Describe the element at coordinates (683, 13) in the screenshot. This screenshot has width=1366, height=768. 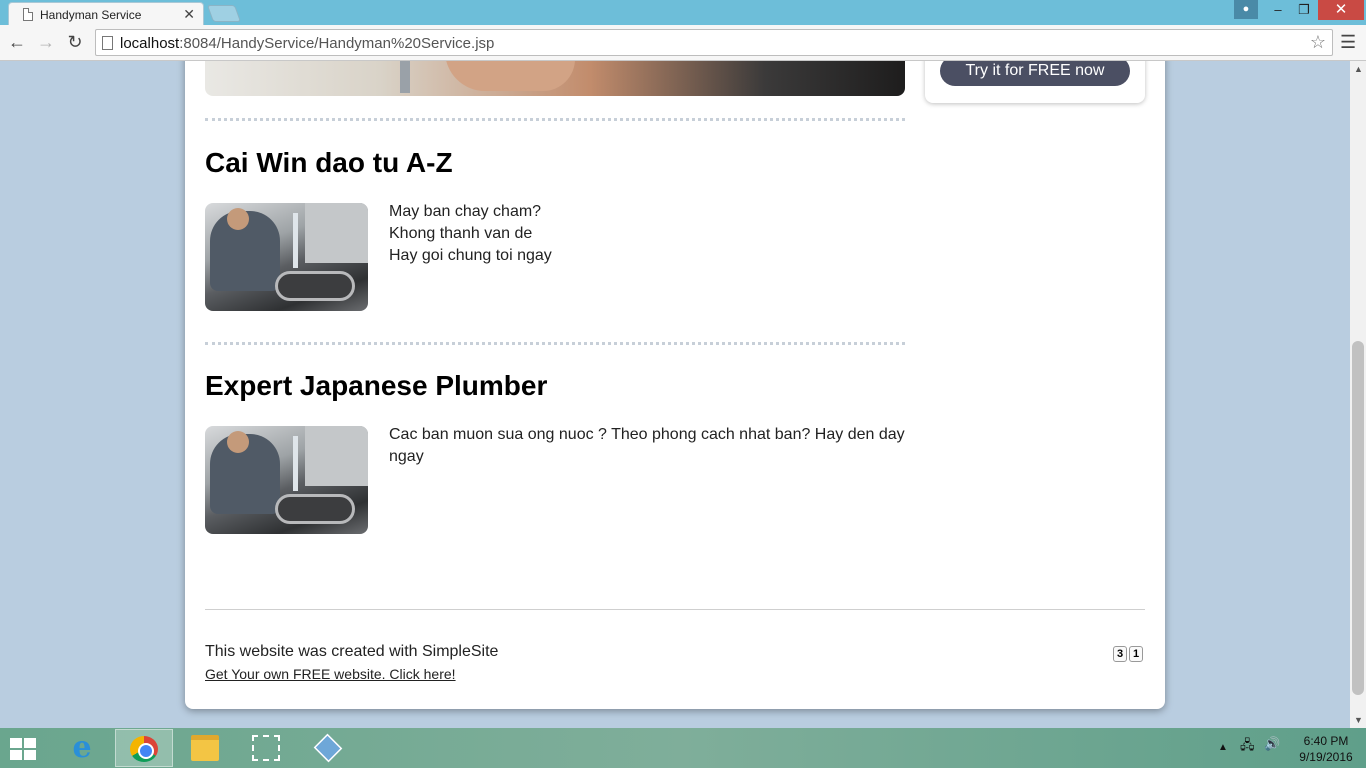
I see `title-bar: Handyman Service ✕ ● – ❐ ✕` at that location.